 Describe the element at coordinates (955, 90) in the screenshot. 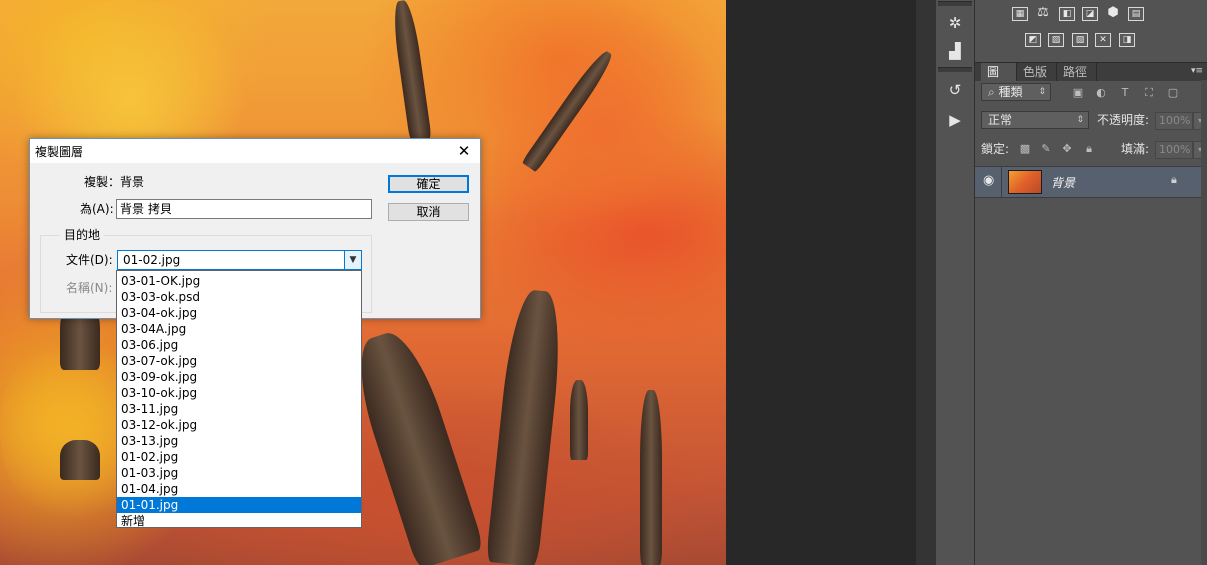

I see `history-icon: ↺` at that location.